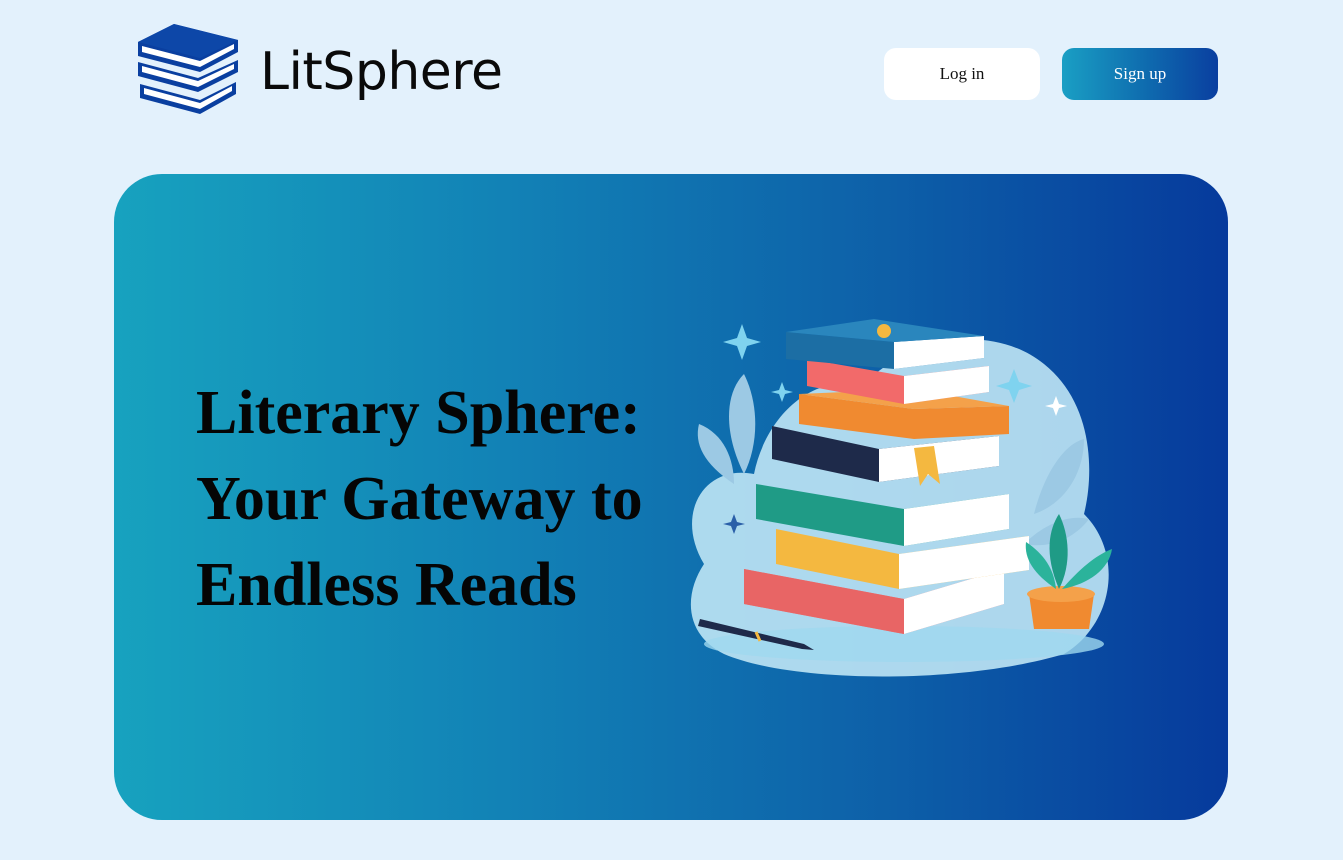 The height and width of the screenshot is (860, 1343). What do you see at coordinates (419, 499) in the screenshot?
I see `hero-title-line: Your Gateway to` at bounding box center [419, 499].